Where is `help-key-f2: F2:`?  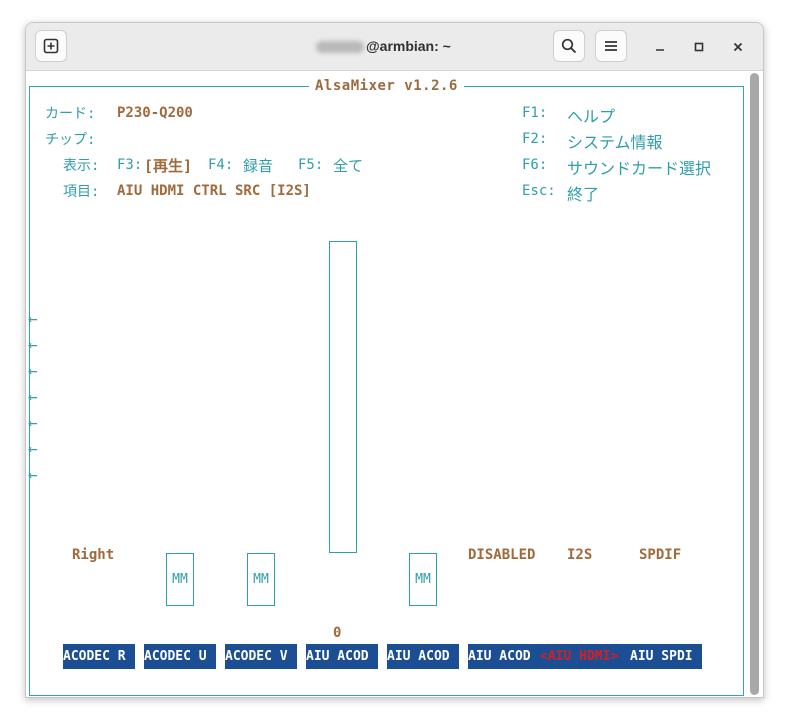 help-key-f2: F2: is located at coordinates (535, 139).